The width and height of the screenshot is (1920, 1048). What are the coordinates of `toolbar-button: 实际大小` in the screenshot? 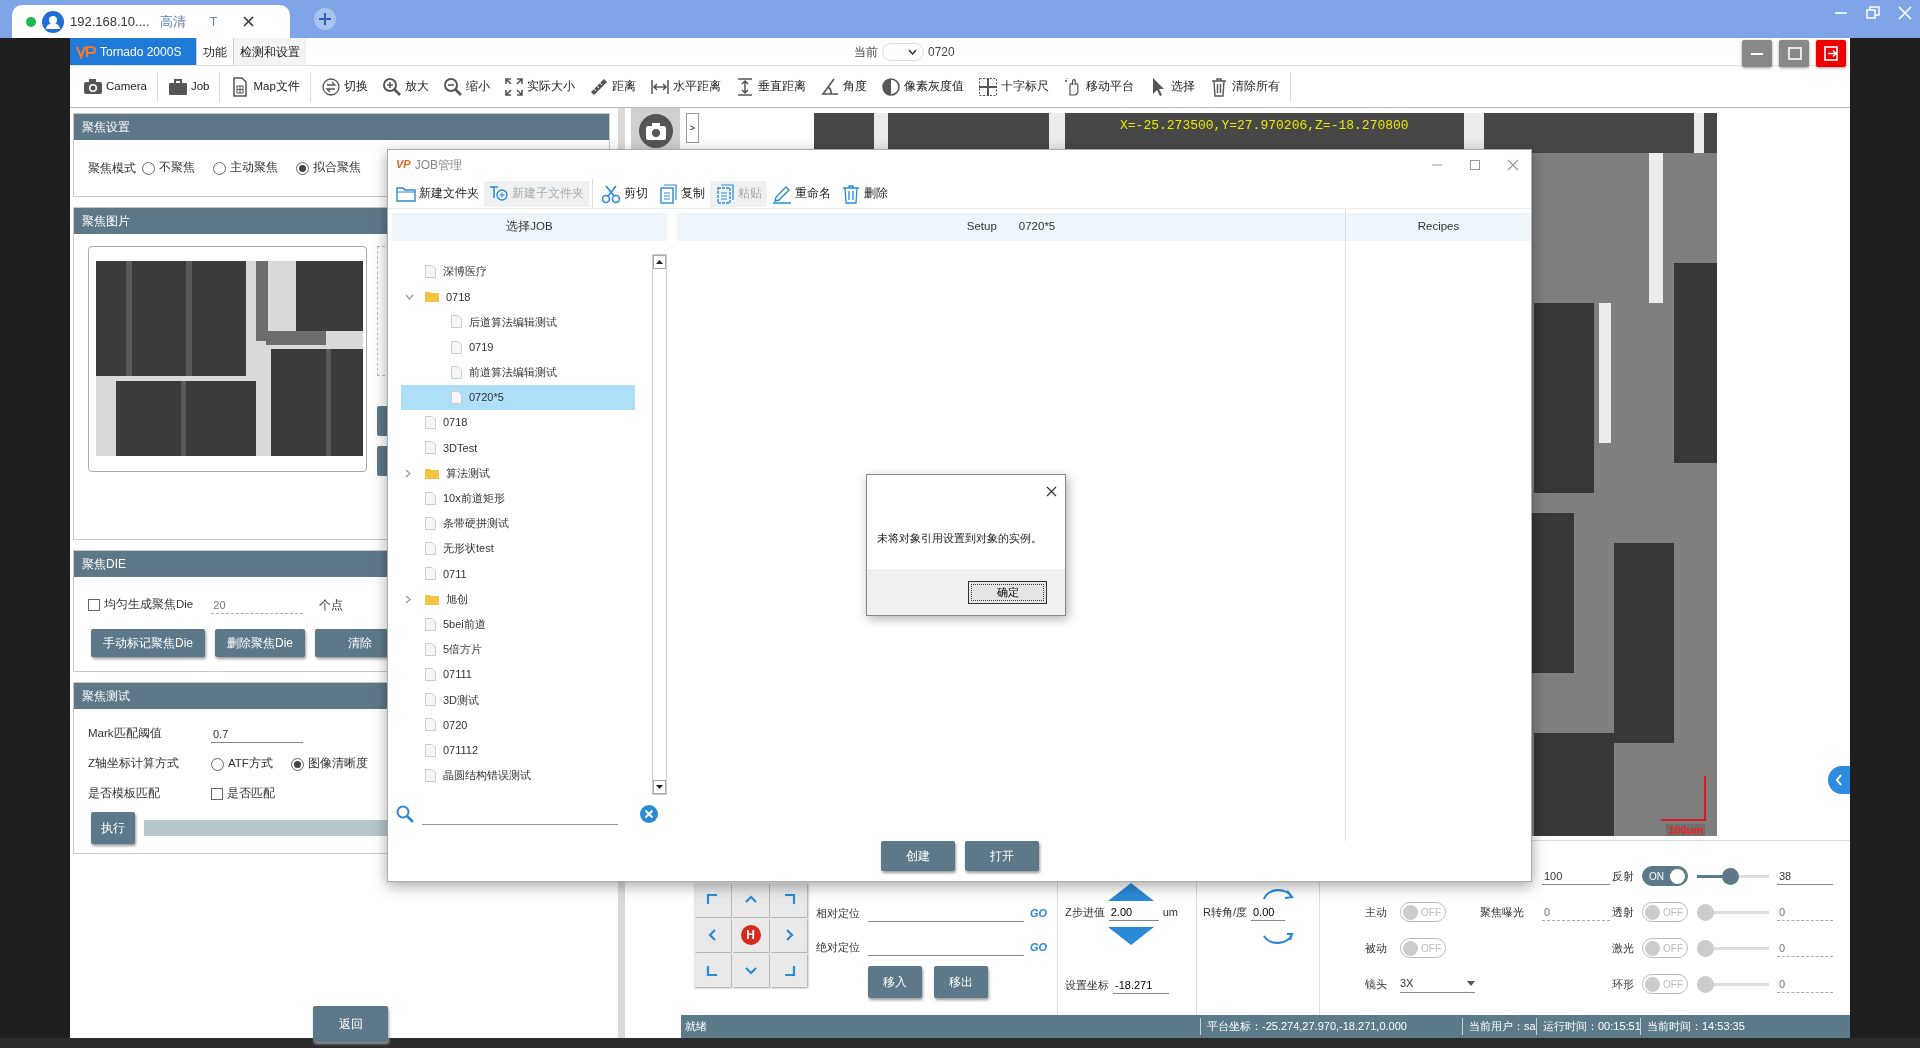 It's located at (539, 86).